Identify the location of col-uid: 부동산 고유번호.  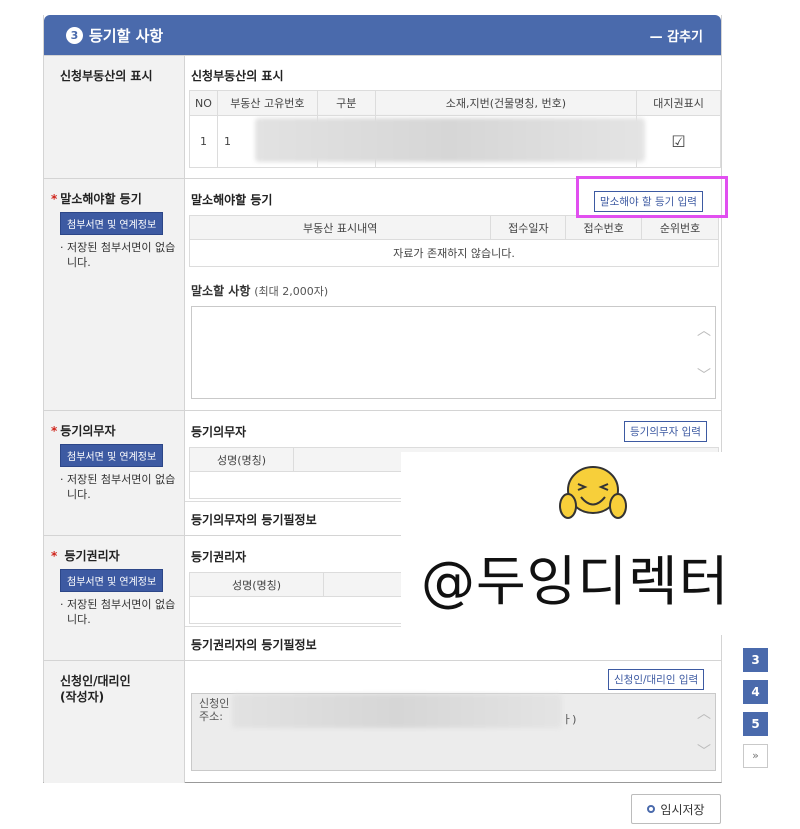
(267, 103).